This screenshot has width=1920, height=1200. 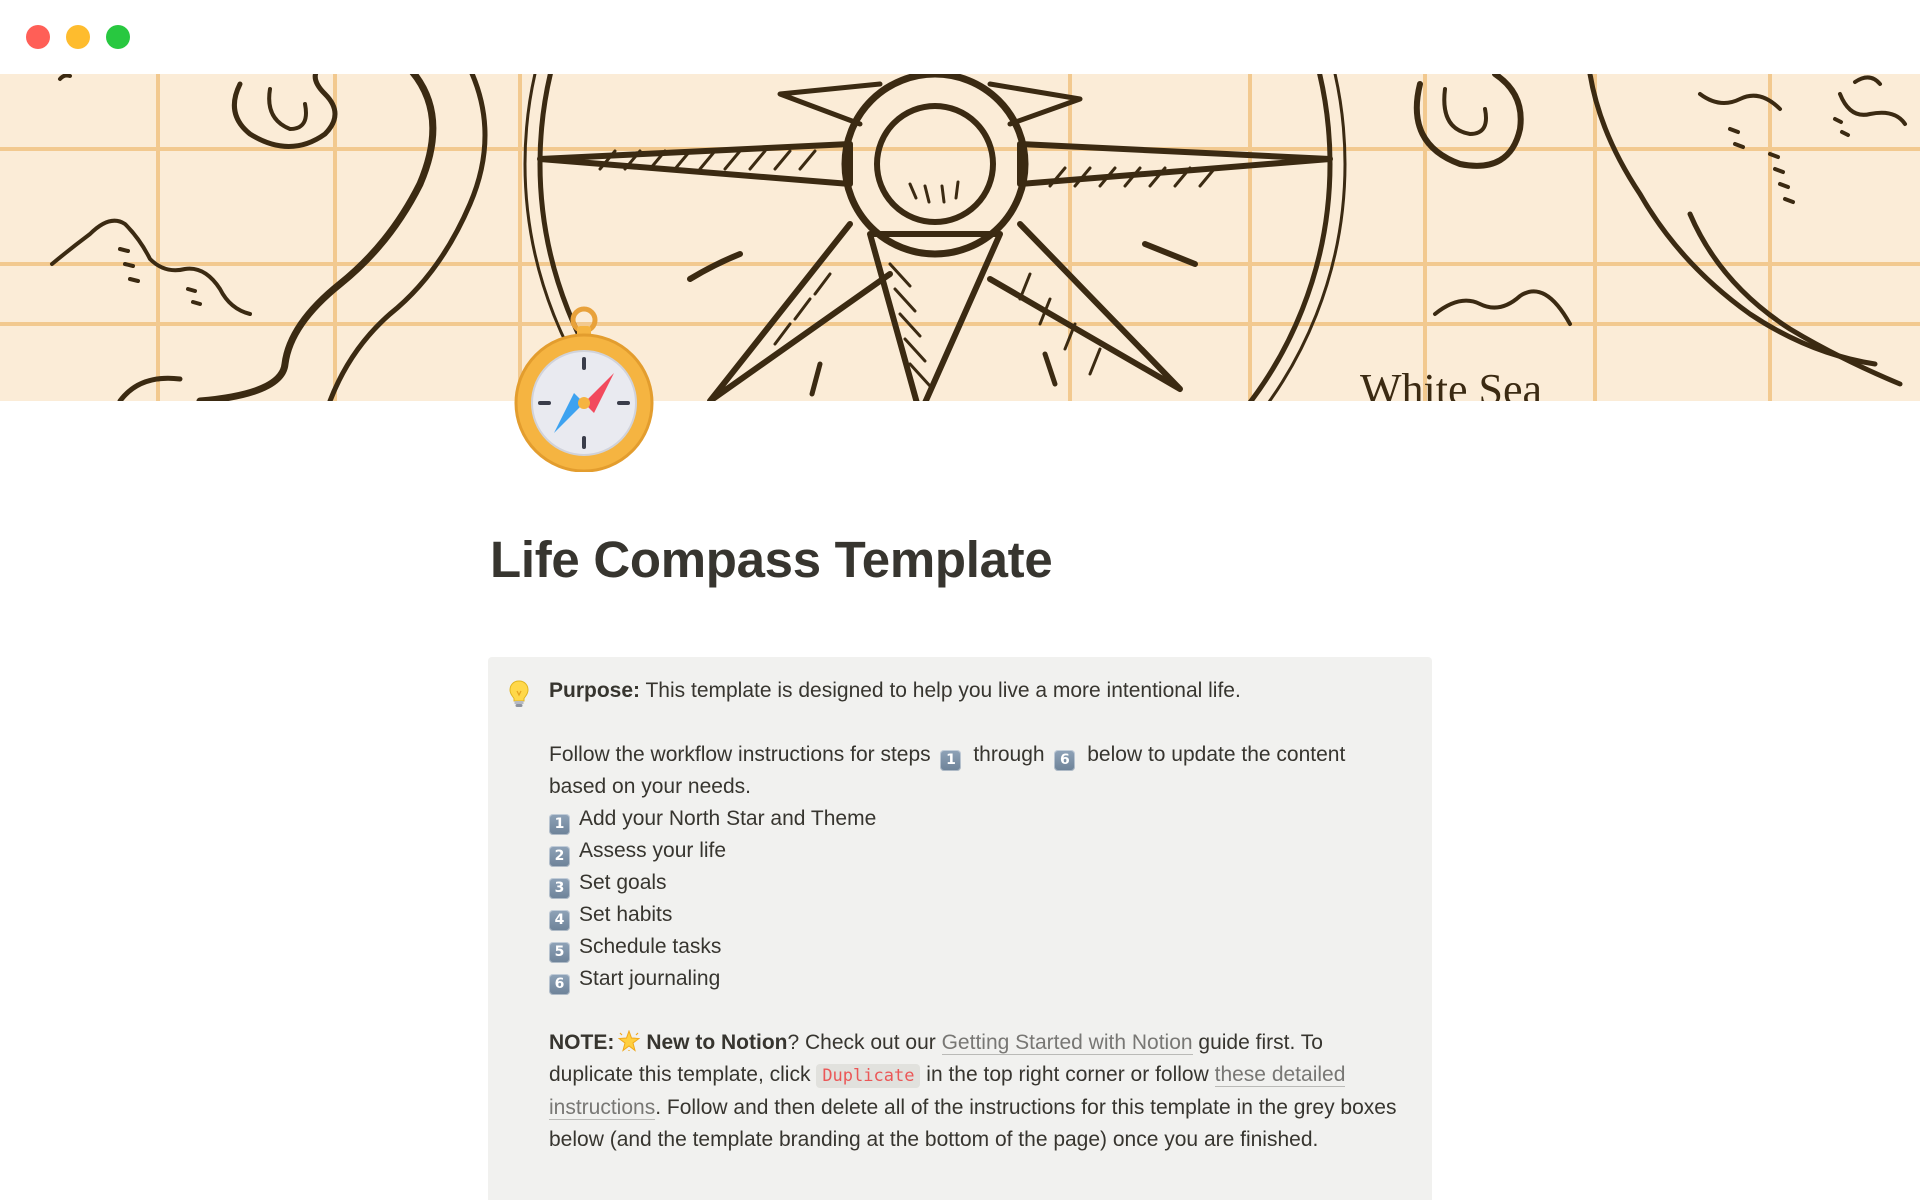 I want to click on keycap-icon: 4, so click(x=559, y=920).